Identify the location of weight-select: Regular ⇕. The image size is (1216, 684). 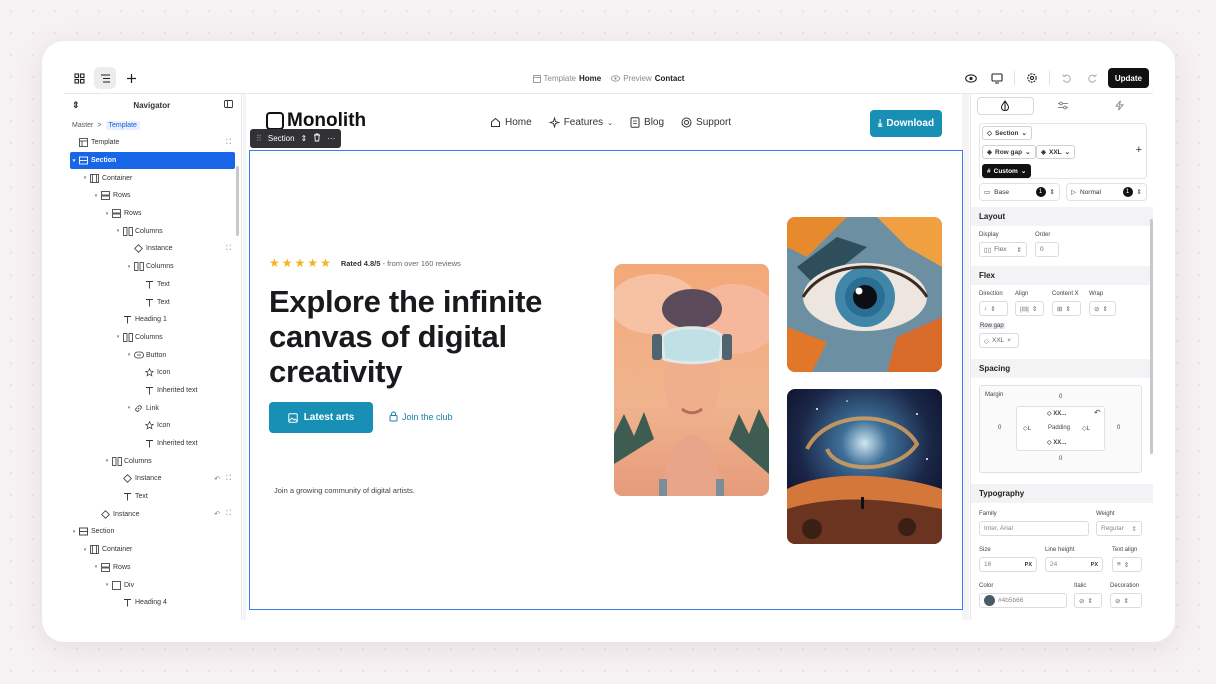
(1119, 528).